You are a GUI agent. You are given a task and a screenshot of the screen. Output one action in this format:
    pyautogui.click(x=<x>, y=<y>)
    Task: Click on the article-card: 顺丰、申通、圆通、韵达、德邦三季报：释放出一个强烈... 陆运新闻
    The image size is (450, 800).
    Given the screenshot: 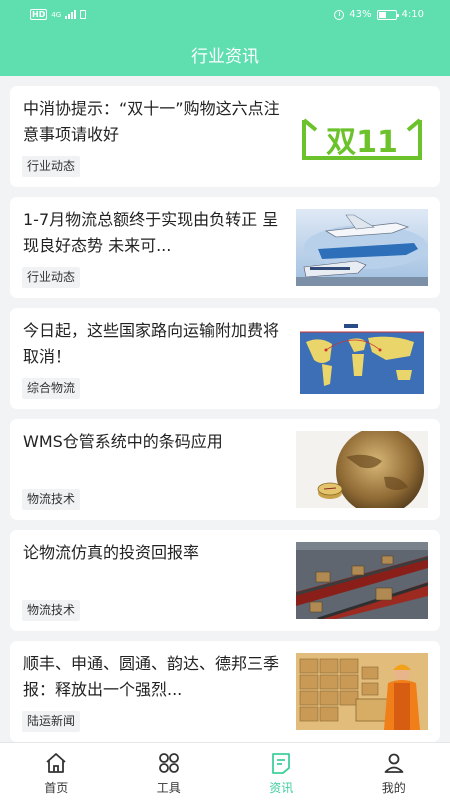 What is the action you would take?
    pyautogui.click(x=225, y=691)
    